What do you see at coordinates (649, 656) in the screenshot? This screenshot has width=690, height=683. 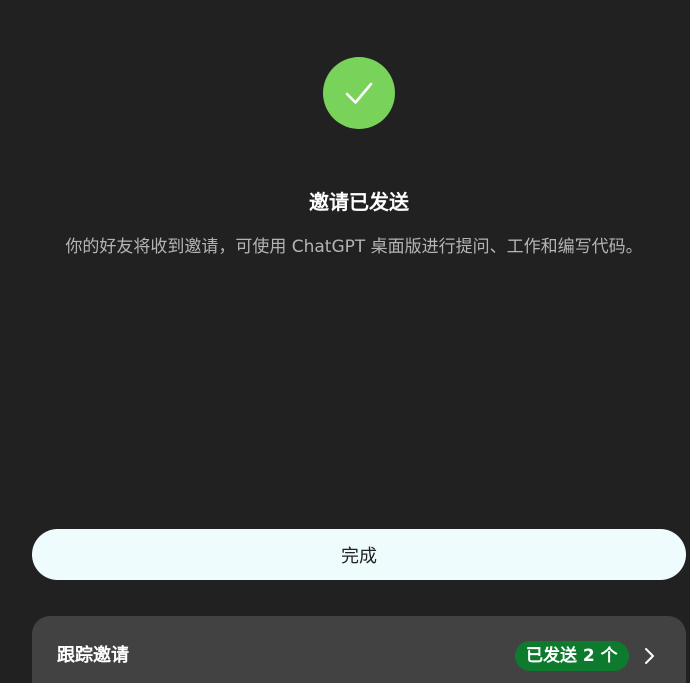 I see `chevron-right-icon` at bounding box center [649, 656].